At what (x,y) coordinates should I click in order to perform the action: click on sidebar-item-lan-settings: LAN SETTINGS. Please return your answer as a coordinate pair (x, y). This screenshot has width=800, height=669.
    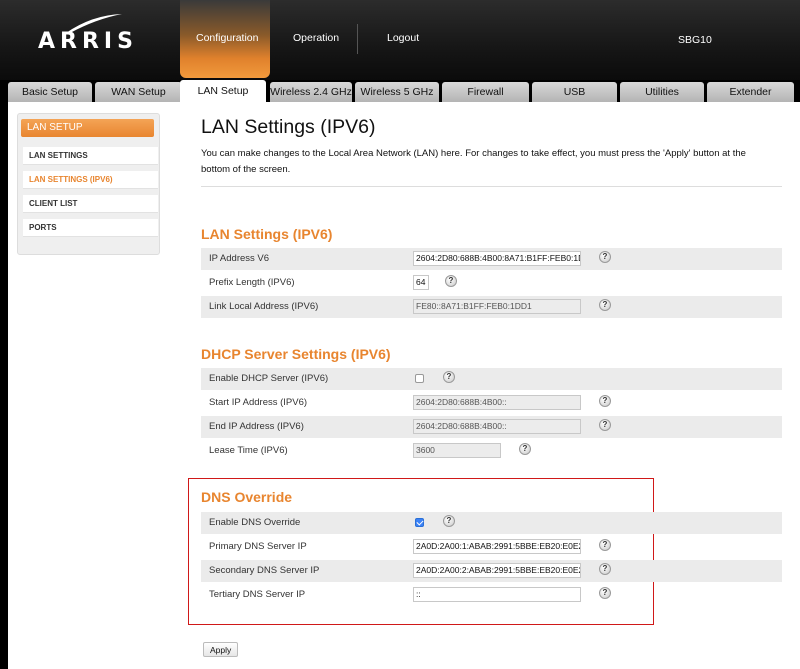
    Looking at the image, I should click on (90, 156).